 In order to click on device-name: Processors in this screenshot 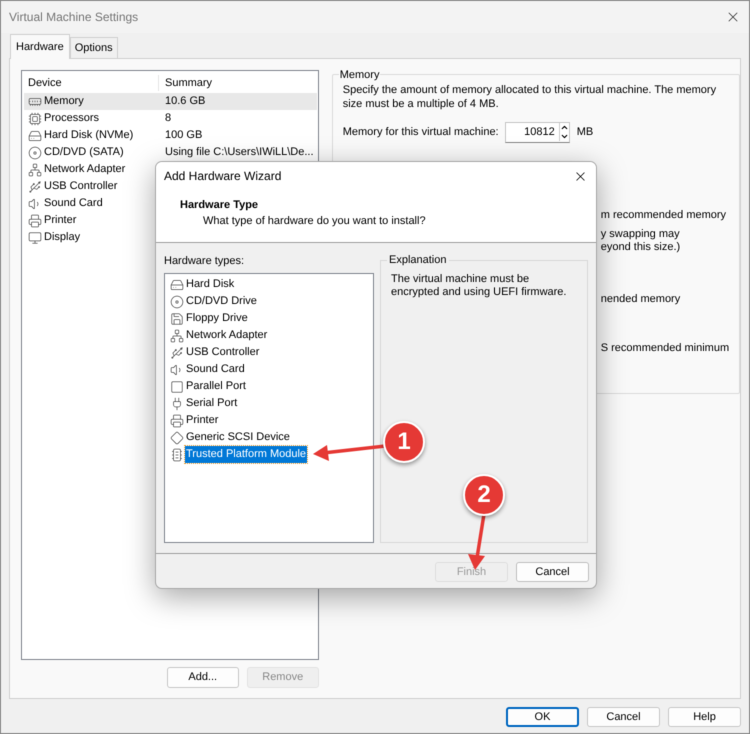, I will do `click(72, 118)`.